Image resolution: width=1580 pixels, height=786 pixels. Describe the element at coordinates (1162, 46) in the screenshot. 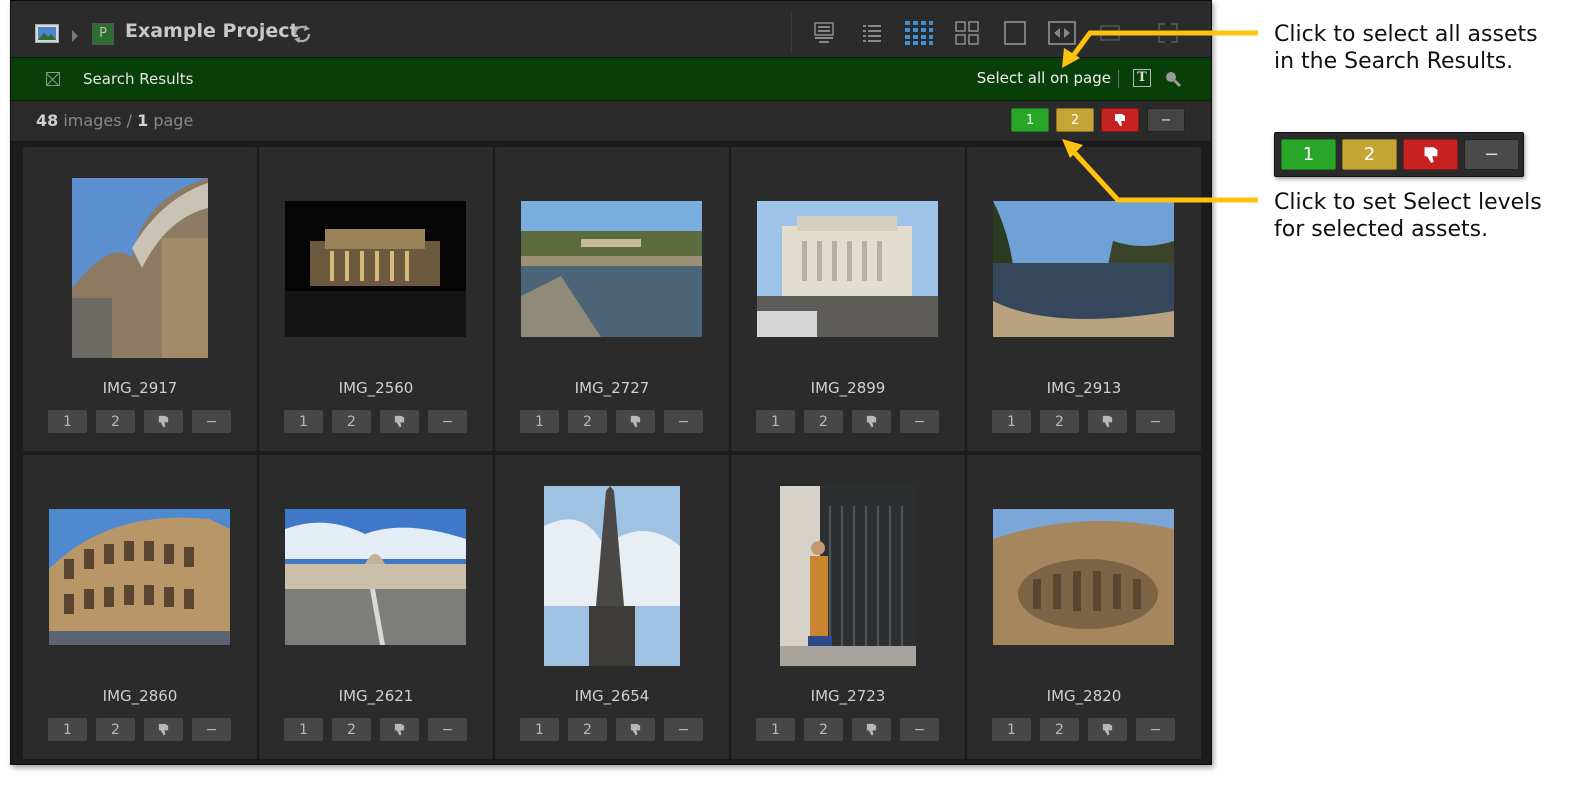

I see `select-all-callout-arrow` at that location.